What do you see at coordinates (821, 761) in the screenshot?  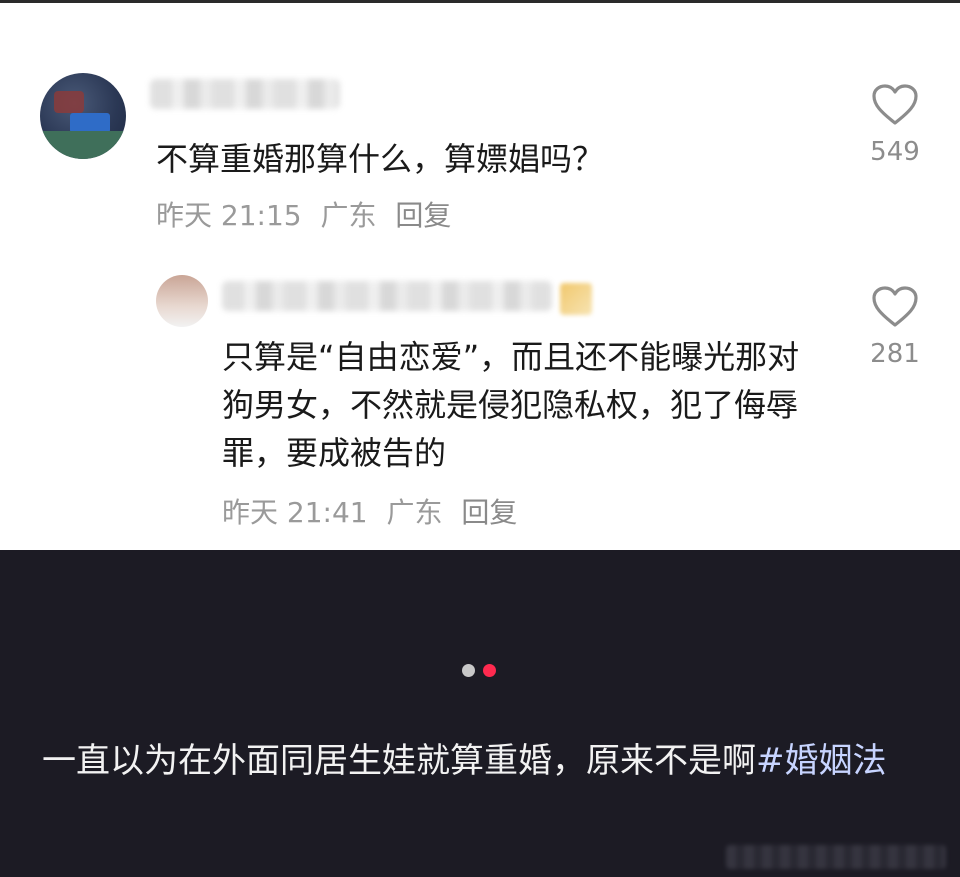 I see `hashtag-link: #婚姻法` at bounding box center [821, 761].